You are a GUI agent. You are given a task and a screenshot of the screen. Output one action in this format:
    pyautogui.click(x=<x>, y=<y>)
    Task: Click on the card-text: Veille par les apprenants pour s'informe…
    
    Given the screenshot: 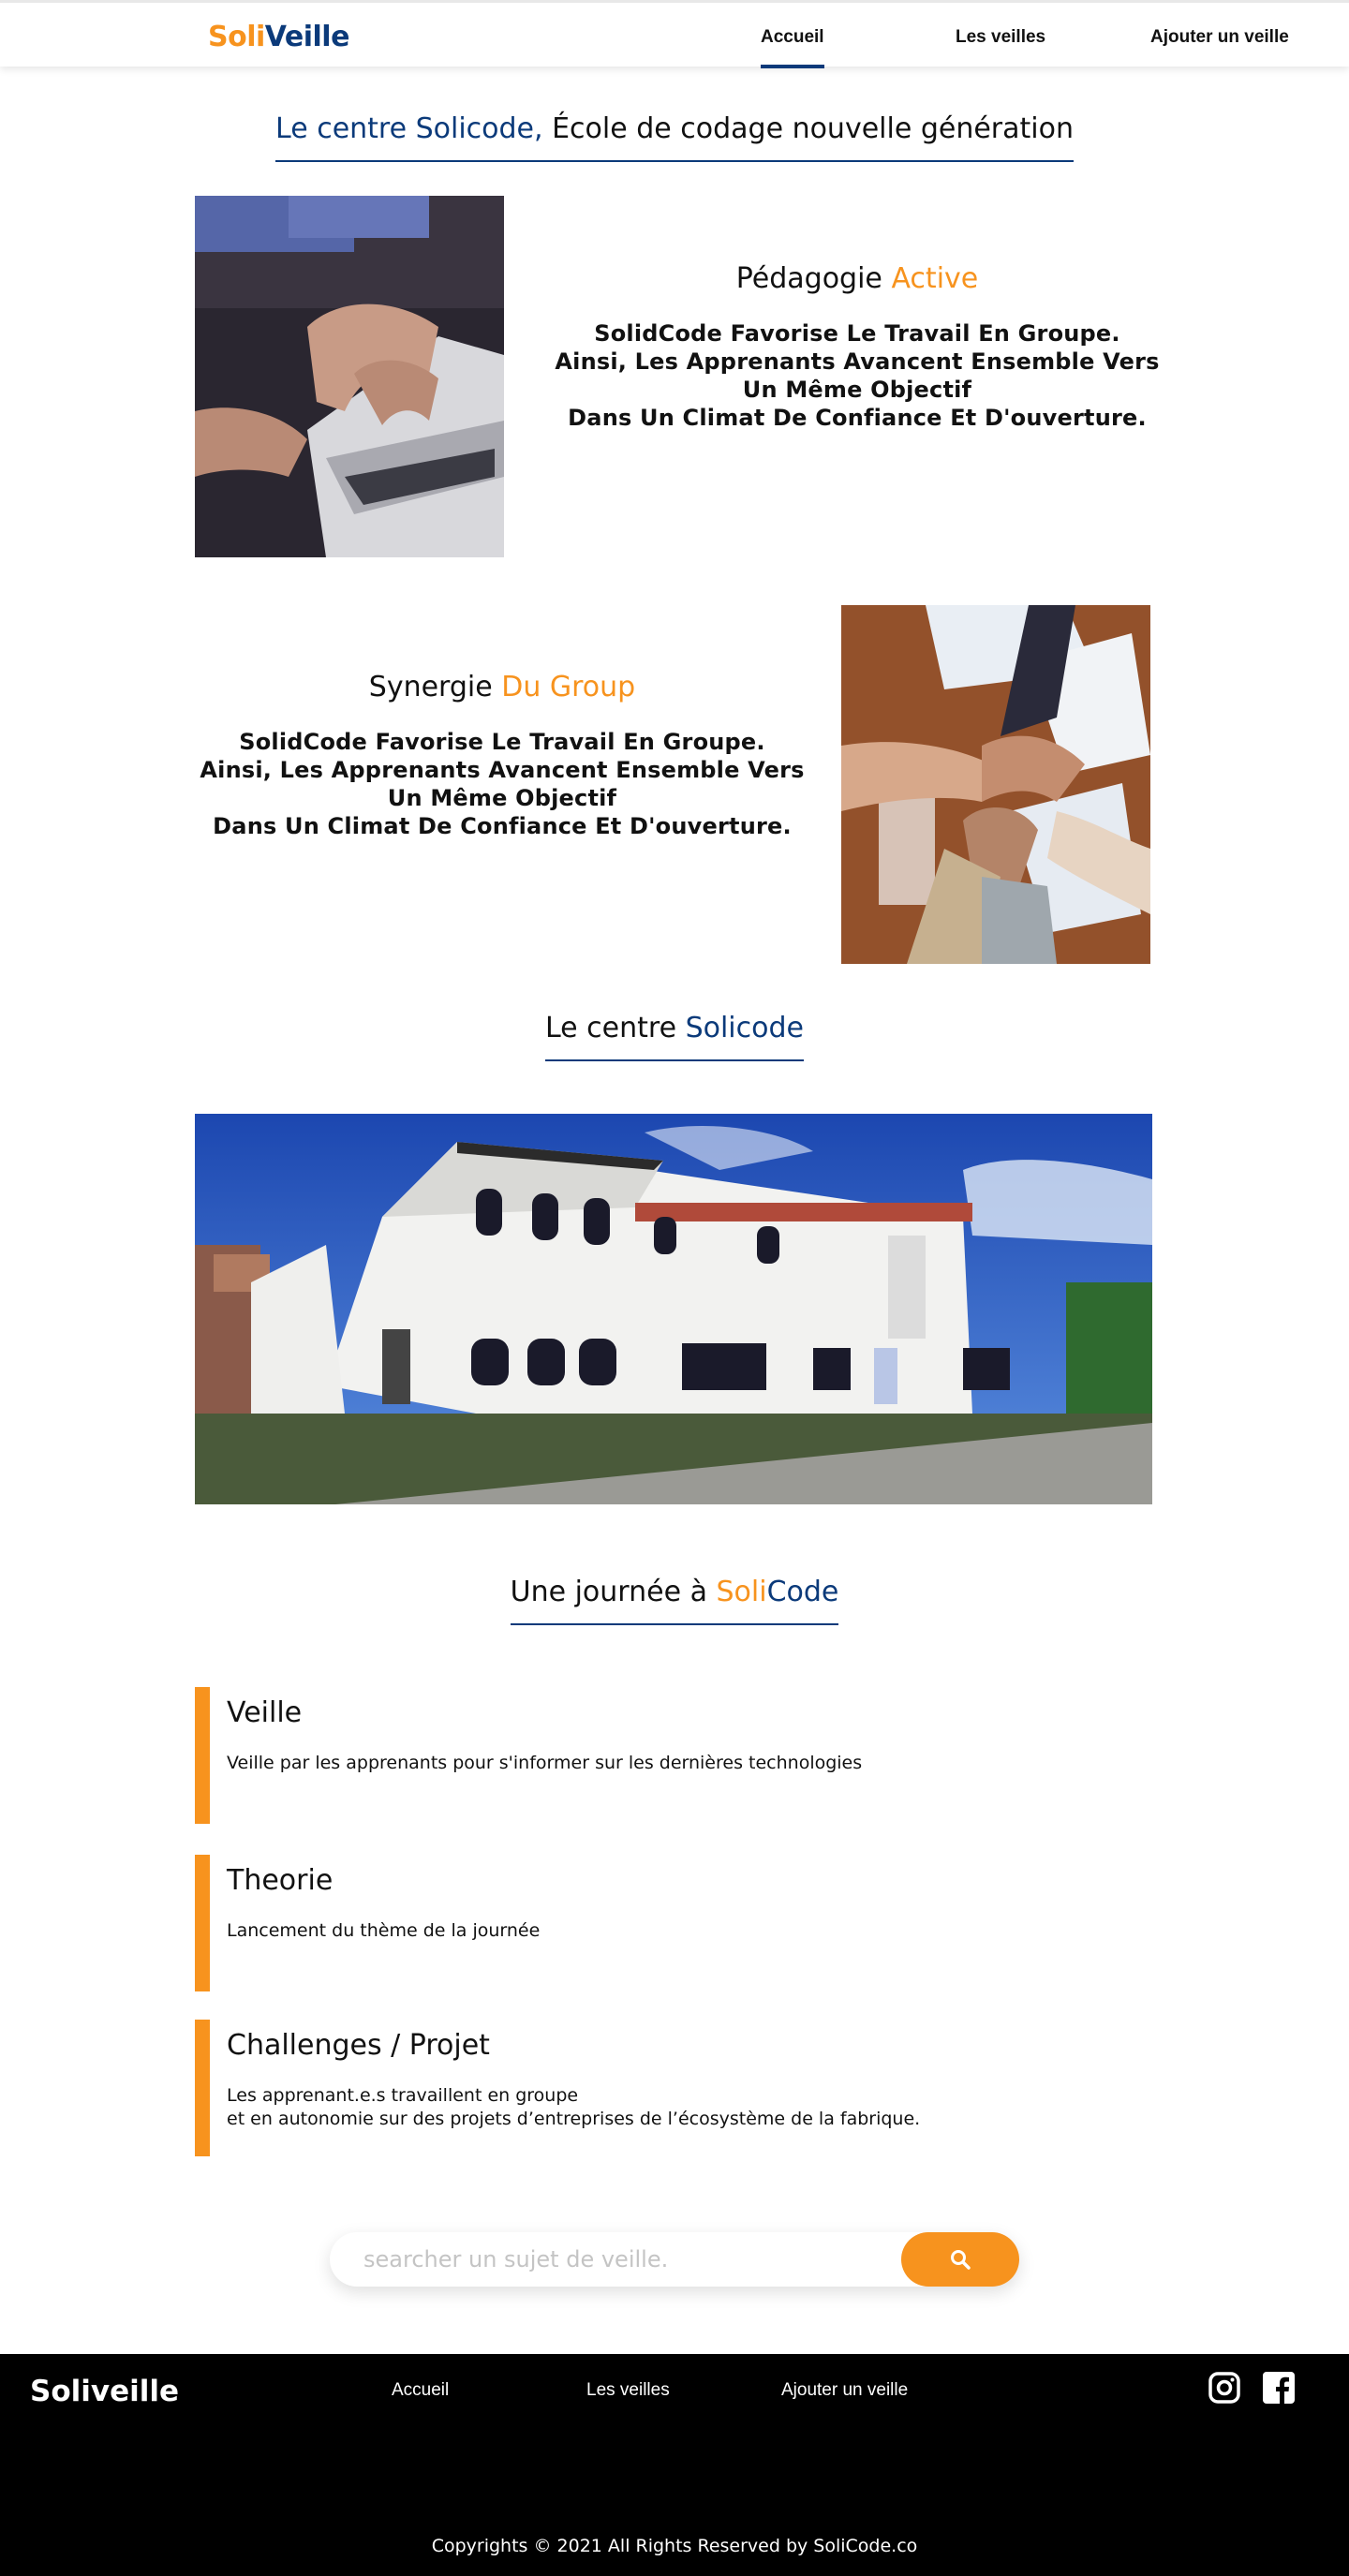 What is the action you would take?
    pyautogui.click(x=632, y=1763)
    